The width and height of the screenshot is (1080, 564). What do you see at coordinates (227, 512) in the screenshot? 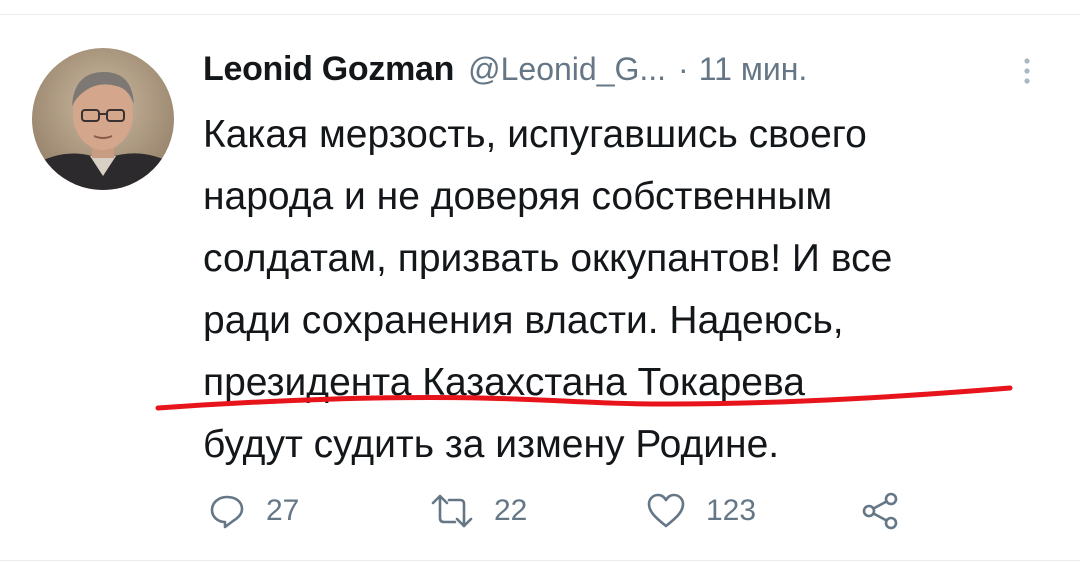
I see `reply-icon` at bounding box center [227, 512].